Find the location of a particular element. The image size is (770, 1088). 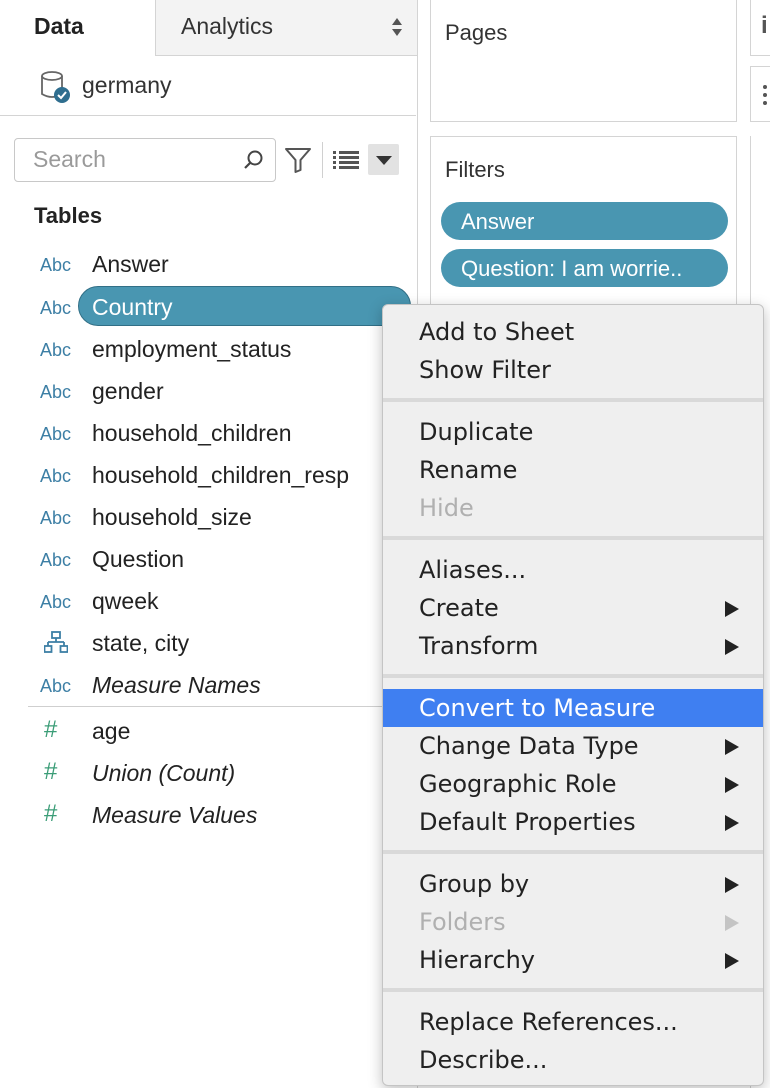

database-check-icon is located at coordinates (55, 87).